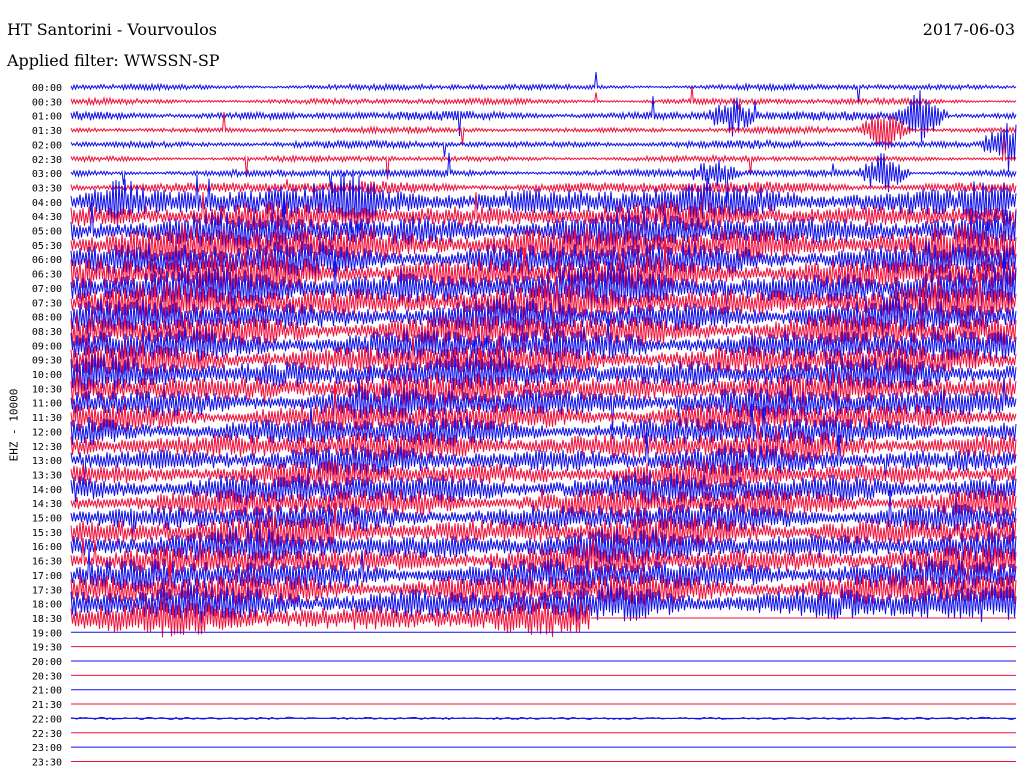  What do you see at coordinates (47, 719) in the screenshot?
I see `y-tick-label: 22:00` at bounding box center [47, 719].